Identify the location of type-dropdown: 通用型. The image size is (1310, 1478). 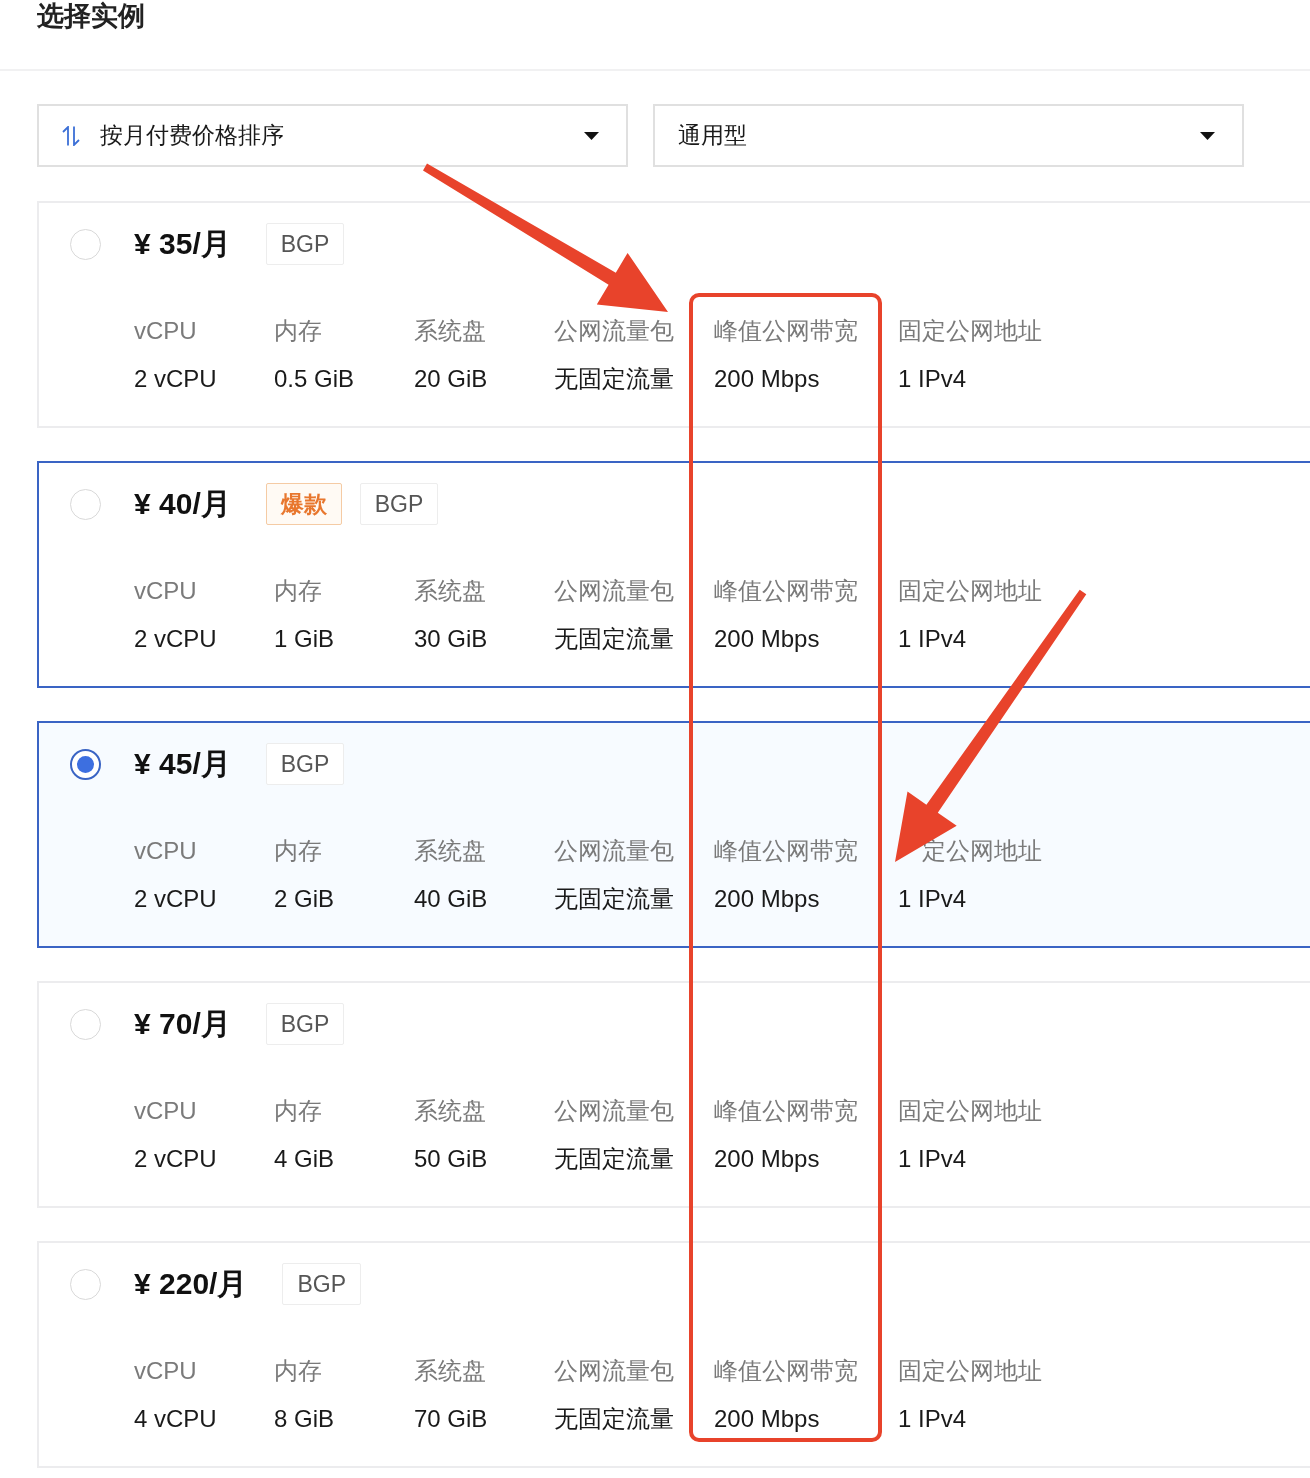
(948, 135).